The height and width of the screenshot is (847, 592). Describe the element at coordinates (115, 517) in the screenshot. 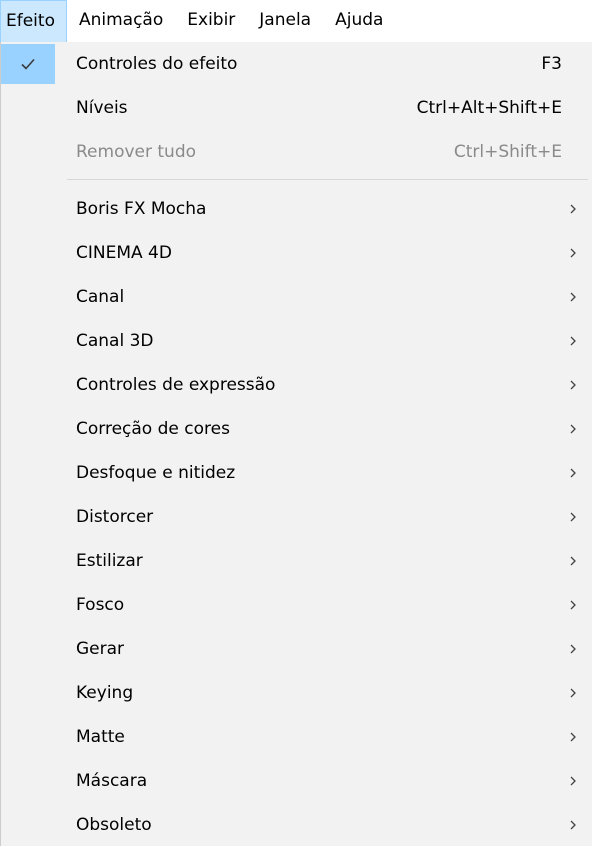

I see `submenu-item-label: Distorcer` at that location.